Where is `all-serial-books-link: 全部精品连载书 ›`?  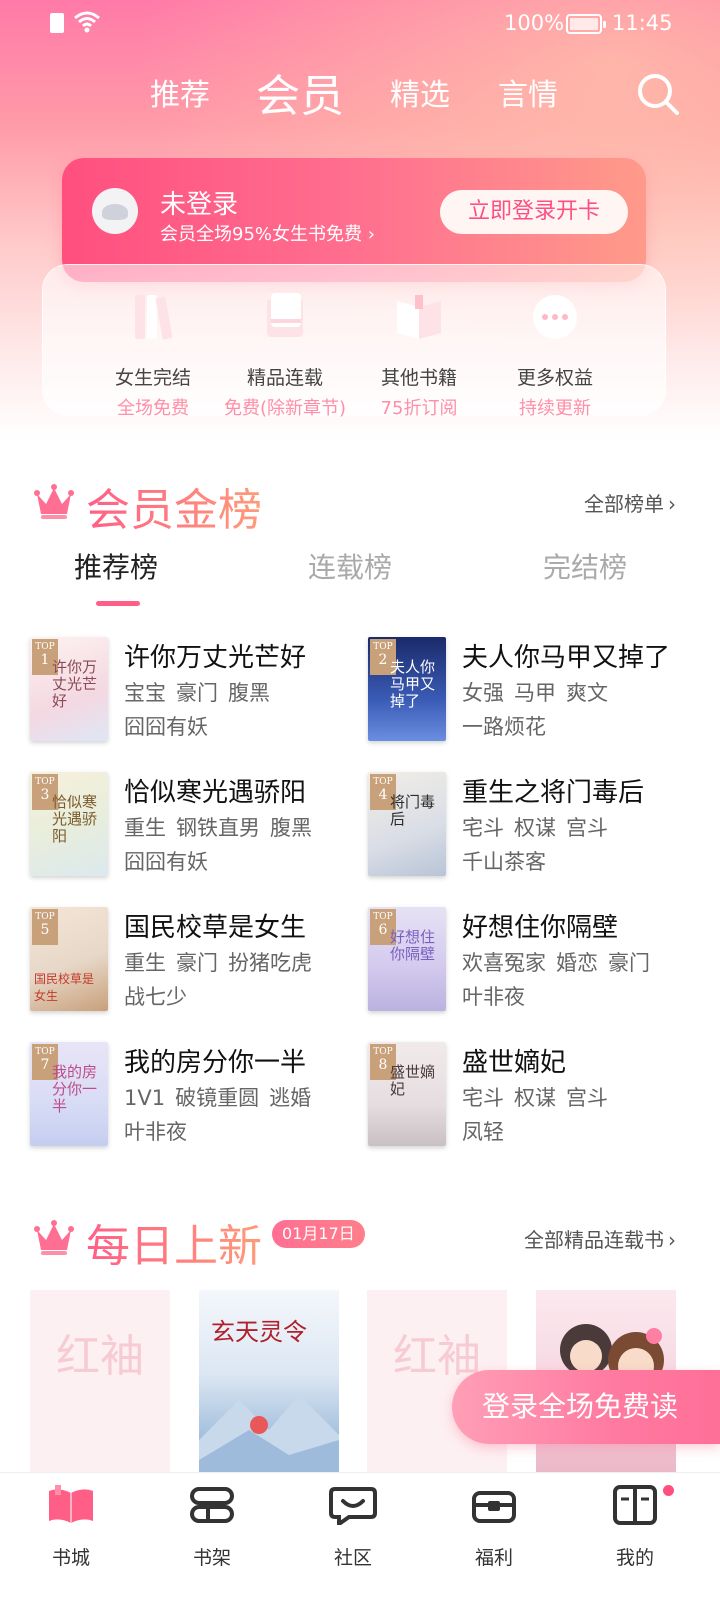
all-serial-books-link: 全部精品连载书 › is located at coordinates (600, 1238).